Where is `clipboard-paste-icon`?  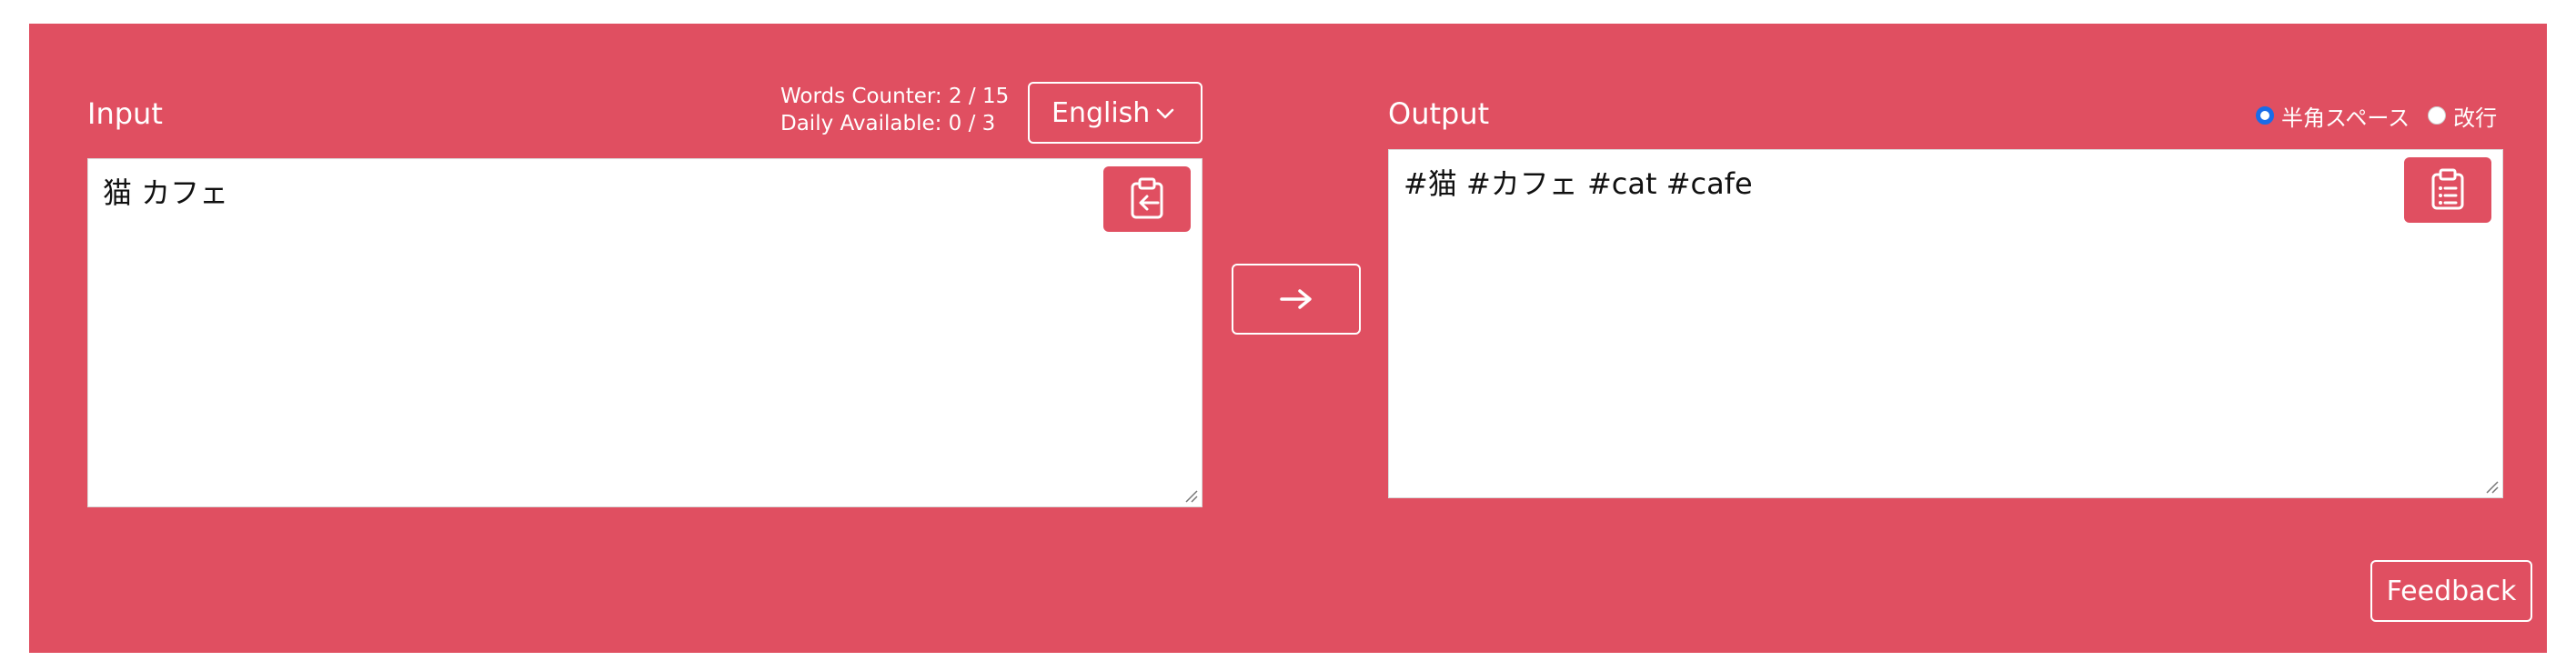
clipboard-paste-icon is located at coordinates (1147, 198).